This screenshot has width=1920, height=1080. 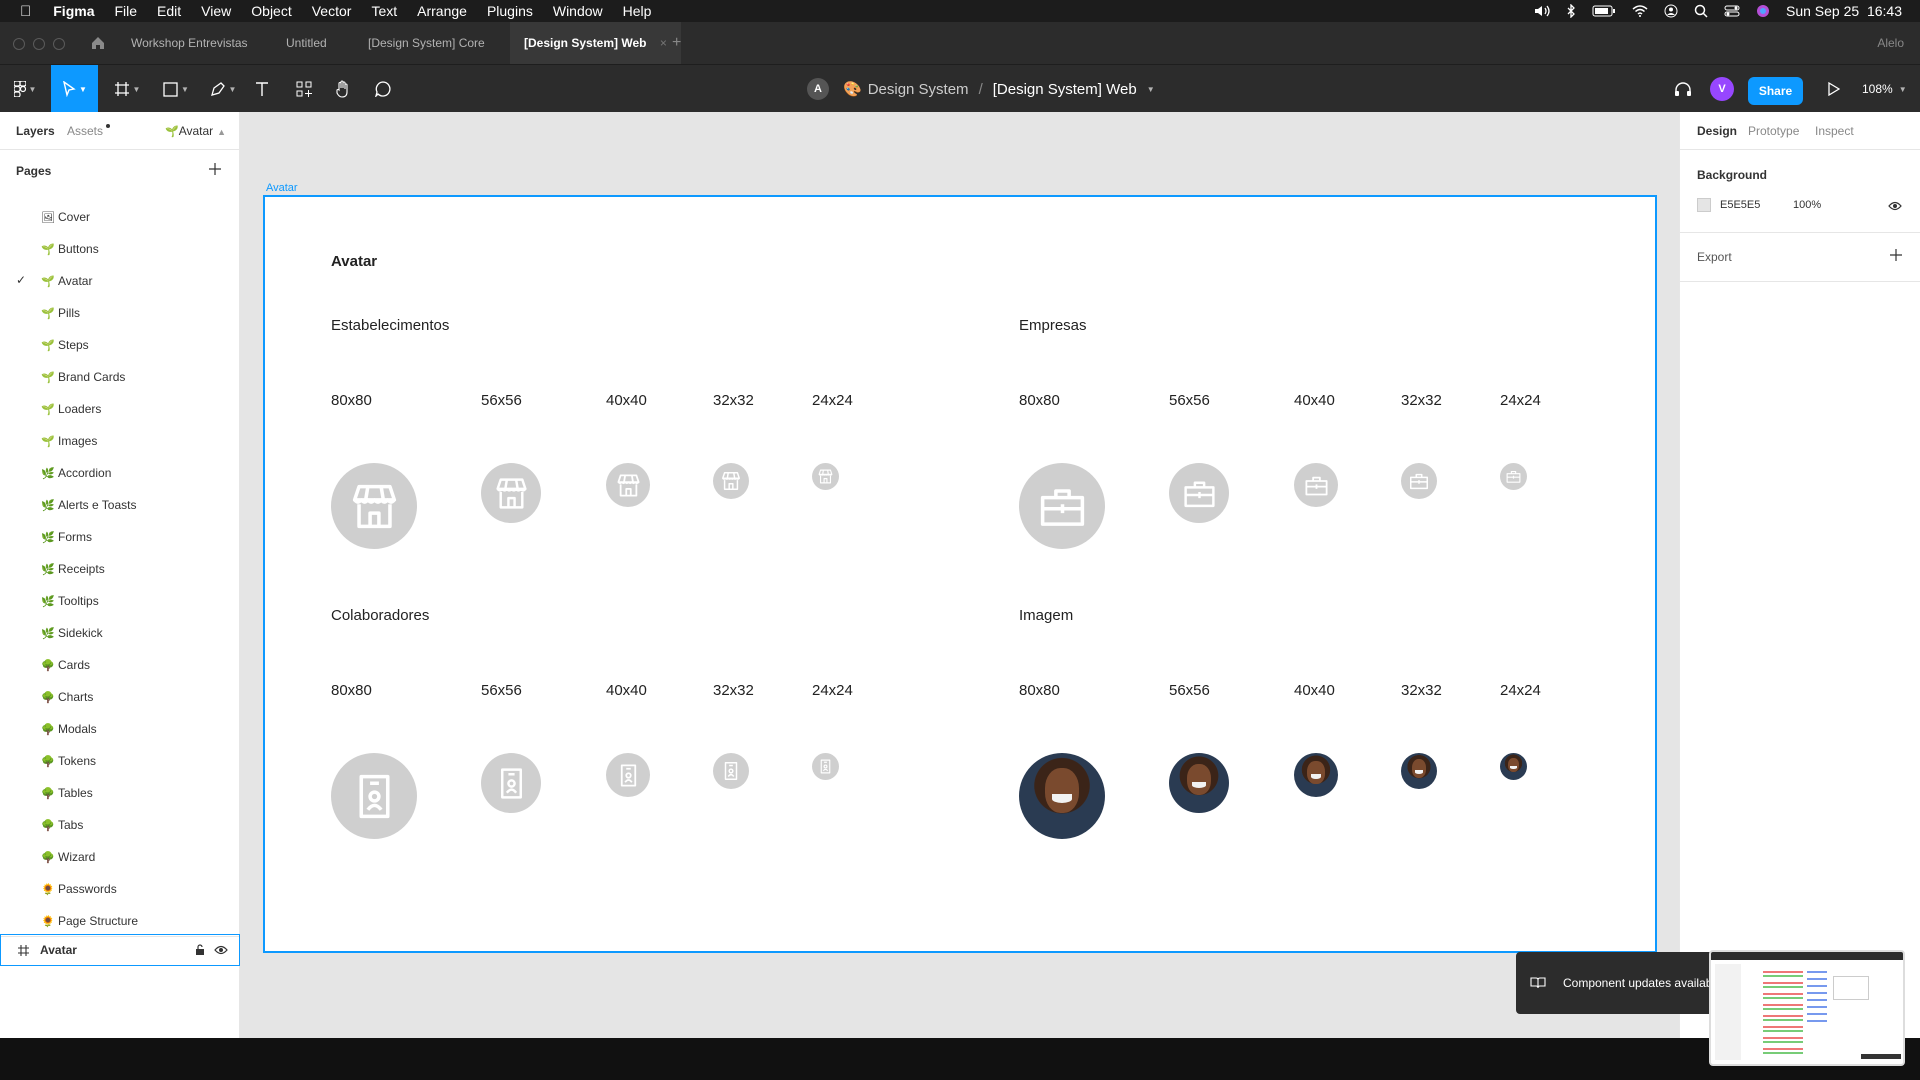 What do you see at coordinates (68, 761) in the screenshot?
I see `page-item-tokens: 🌳 Tokens` at bounding box center [68, 761].